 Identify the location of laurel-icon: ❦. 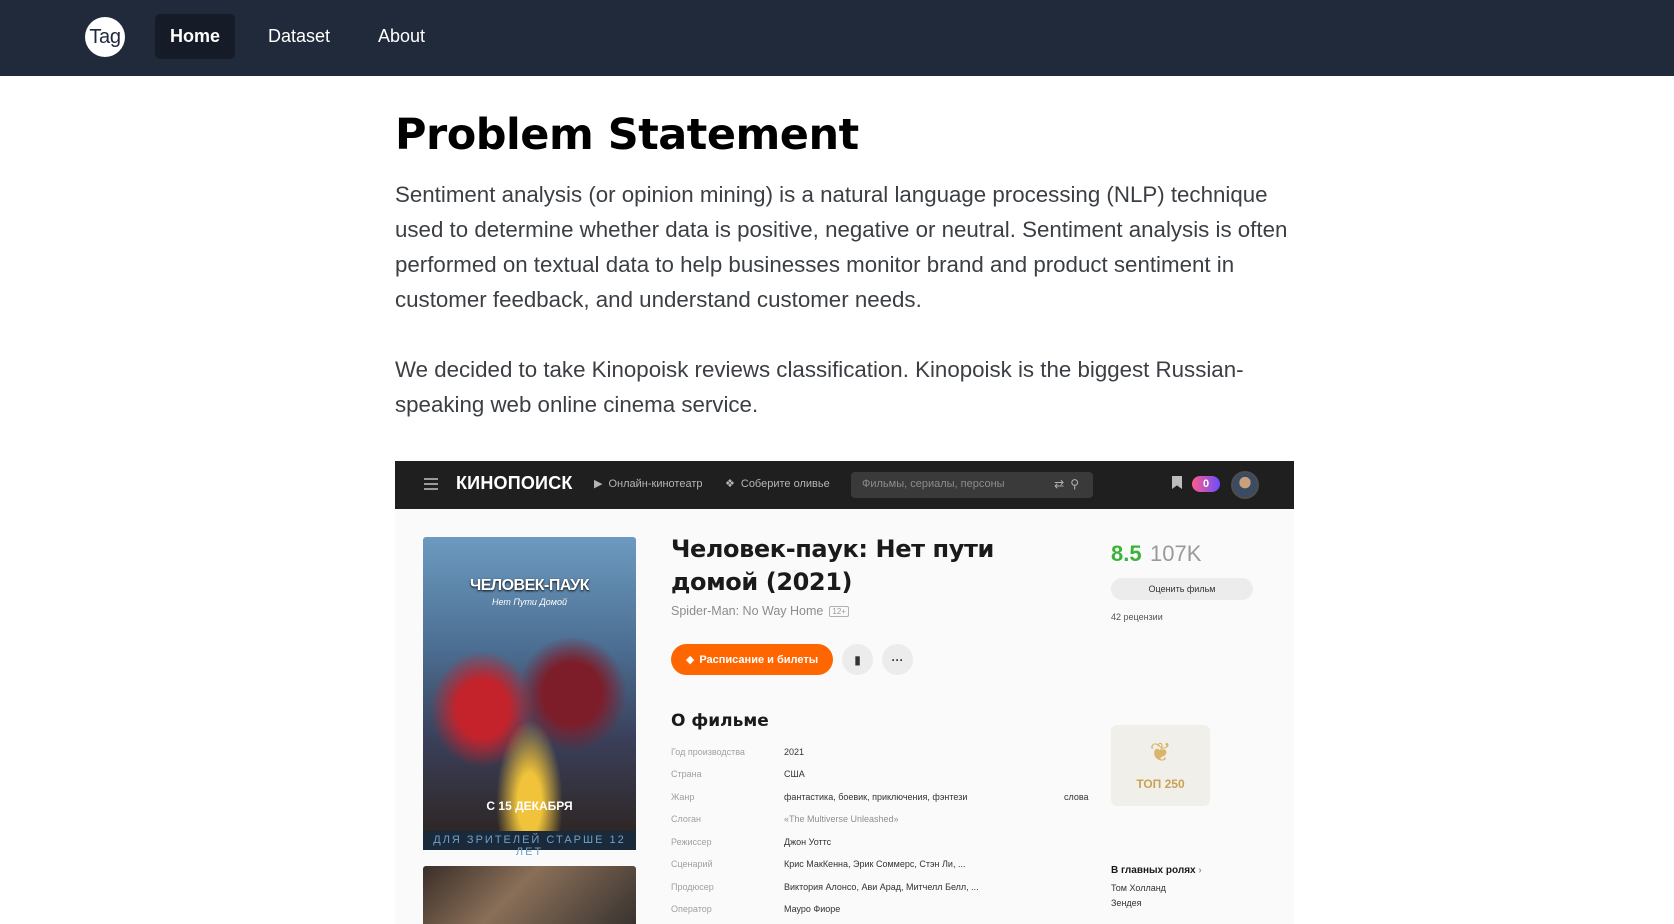
(1160, 752).